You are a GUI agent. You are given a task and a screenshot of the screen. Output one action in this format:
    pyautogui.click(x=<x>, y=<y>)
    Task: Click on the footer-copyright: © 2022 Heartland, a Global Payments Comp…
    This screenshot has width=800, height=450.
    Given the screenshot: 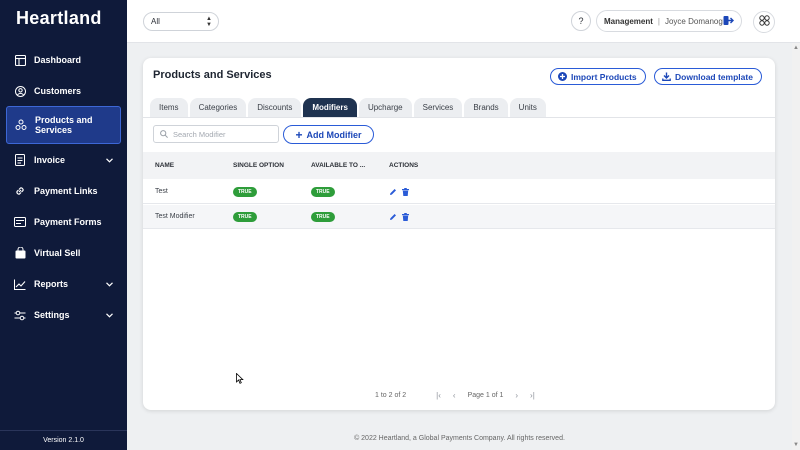 What is the action you would take?
    pyautogui.click(x=459, y=438)
    